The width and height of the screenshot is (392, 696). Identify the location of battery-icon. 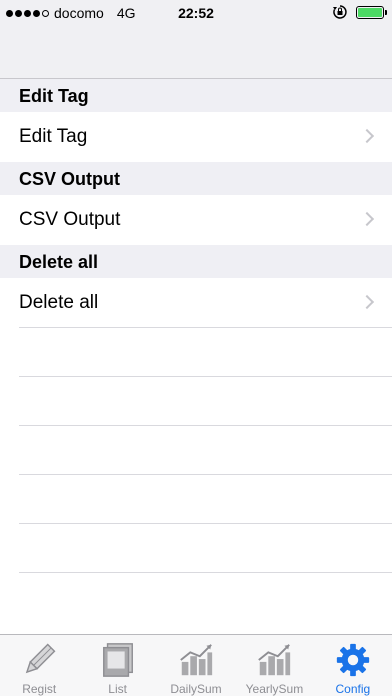
(371, 12).